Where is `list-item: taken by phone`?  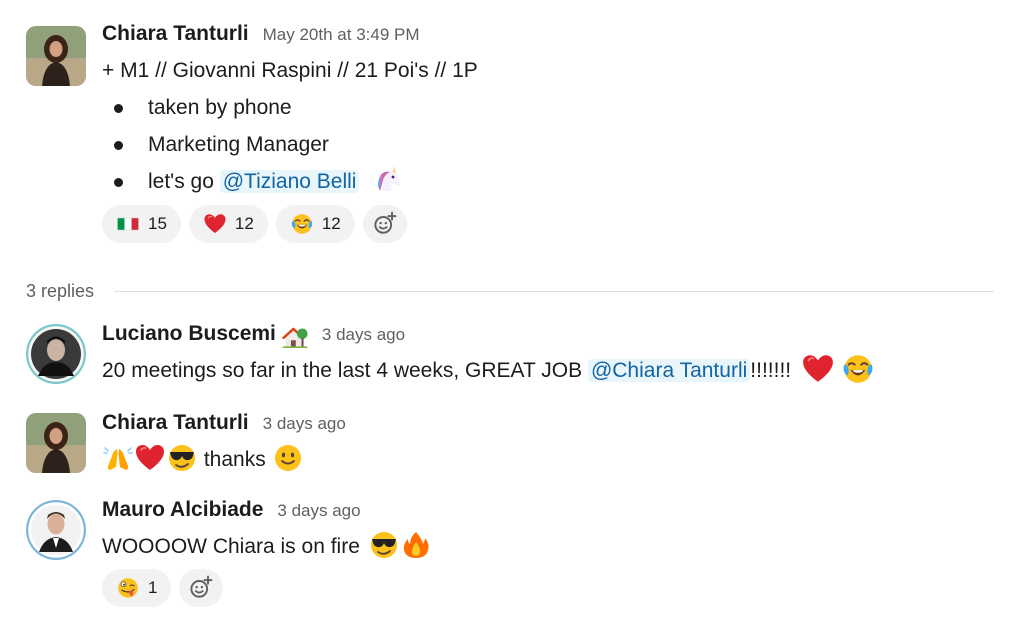
list-item: taken by phone is located at coordinates (553, 107).